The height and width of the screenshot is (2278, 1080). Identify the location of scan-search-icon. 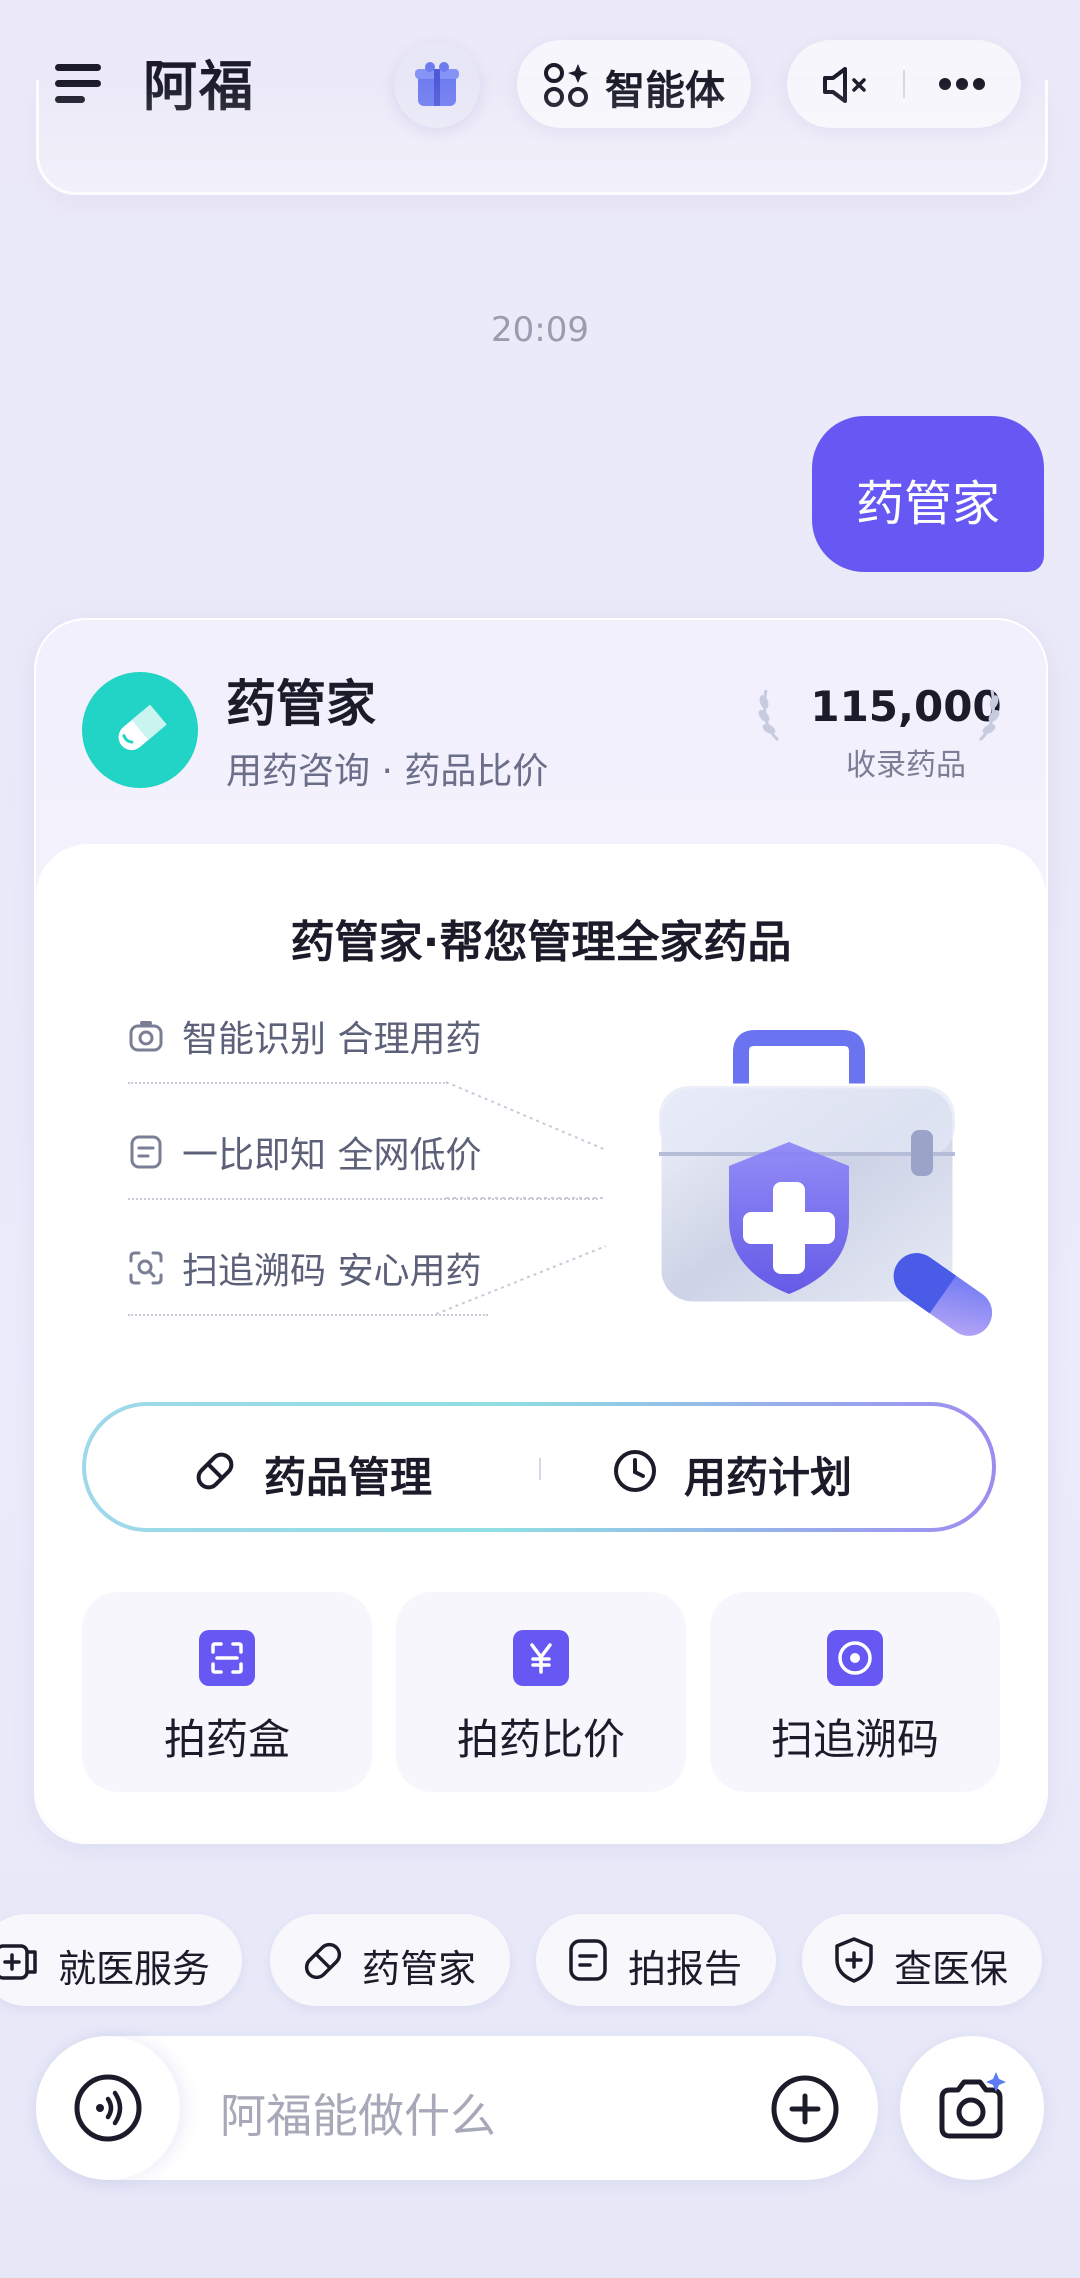
(146, 1268).